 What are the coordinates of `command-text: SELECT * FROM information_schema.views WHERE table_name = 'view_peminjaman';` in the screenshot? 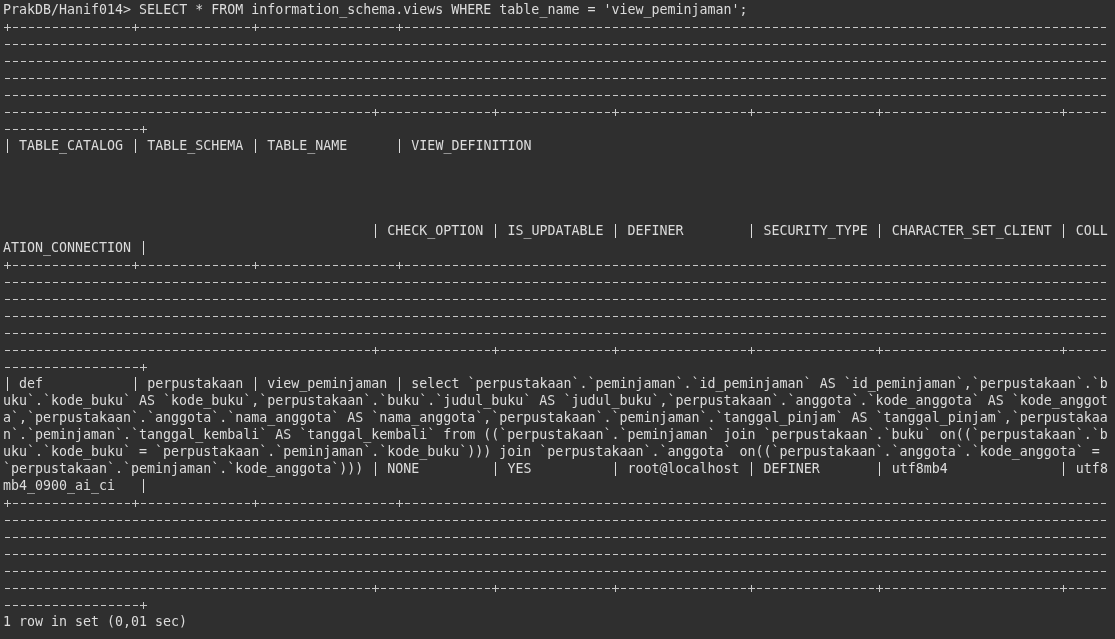 It's located at (443, 9).